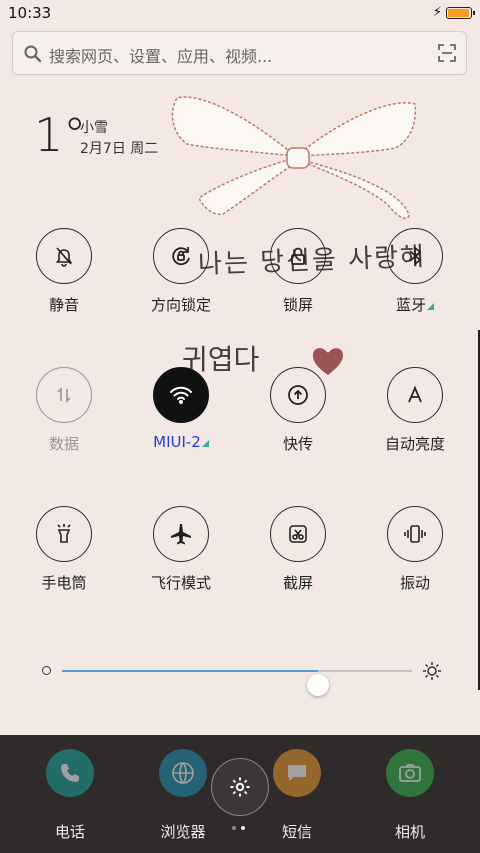 This screenshot has height=853, width=480. What do you see at coordinates (64, 534) in the screenshot?
I see `flashlight-icon` at bounding box center [64, 534].